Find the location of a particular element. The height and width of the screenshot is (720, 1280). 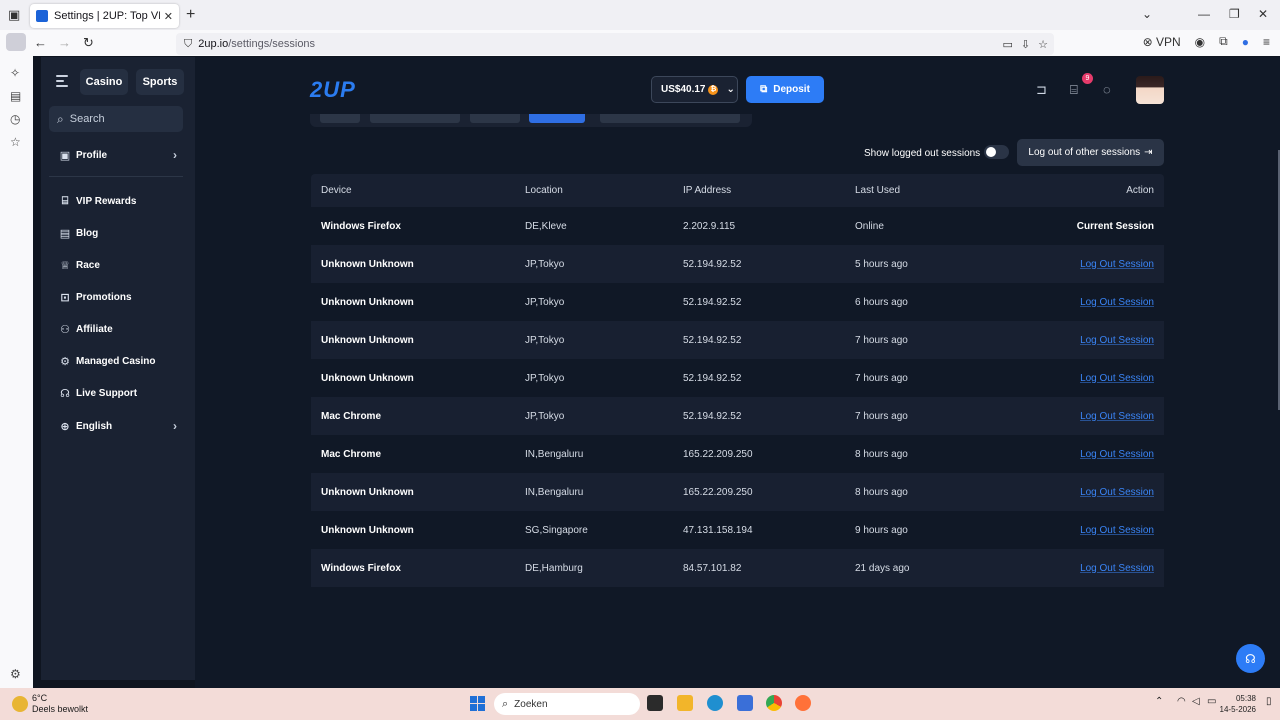

sidebar-toggle-icon is located at coordinates (16, 42).